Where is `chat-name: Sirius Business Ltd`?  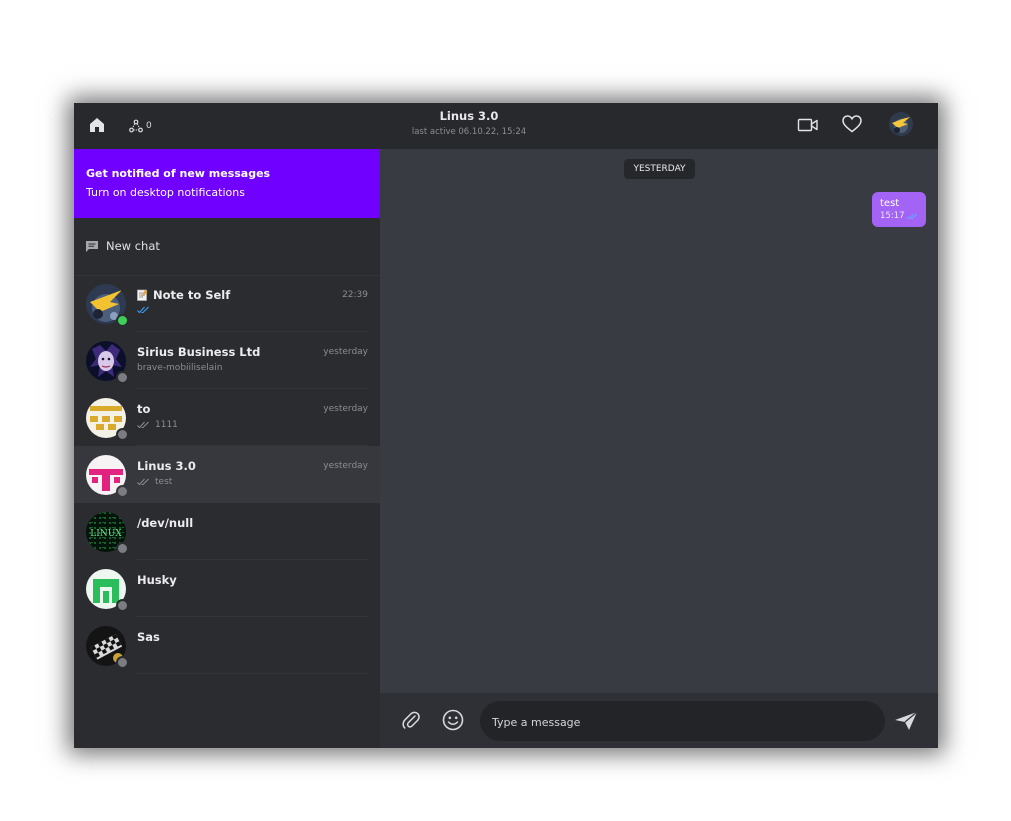
chat-name: Sirius Business Ltd is located at coordinates (199, 352).